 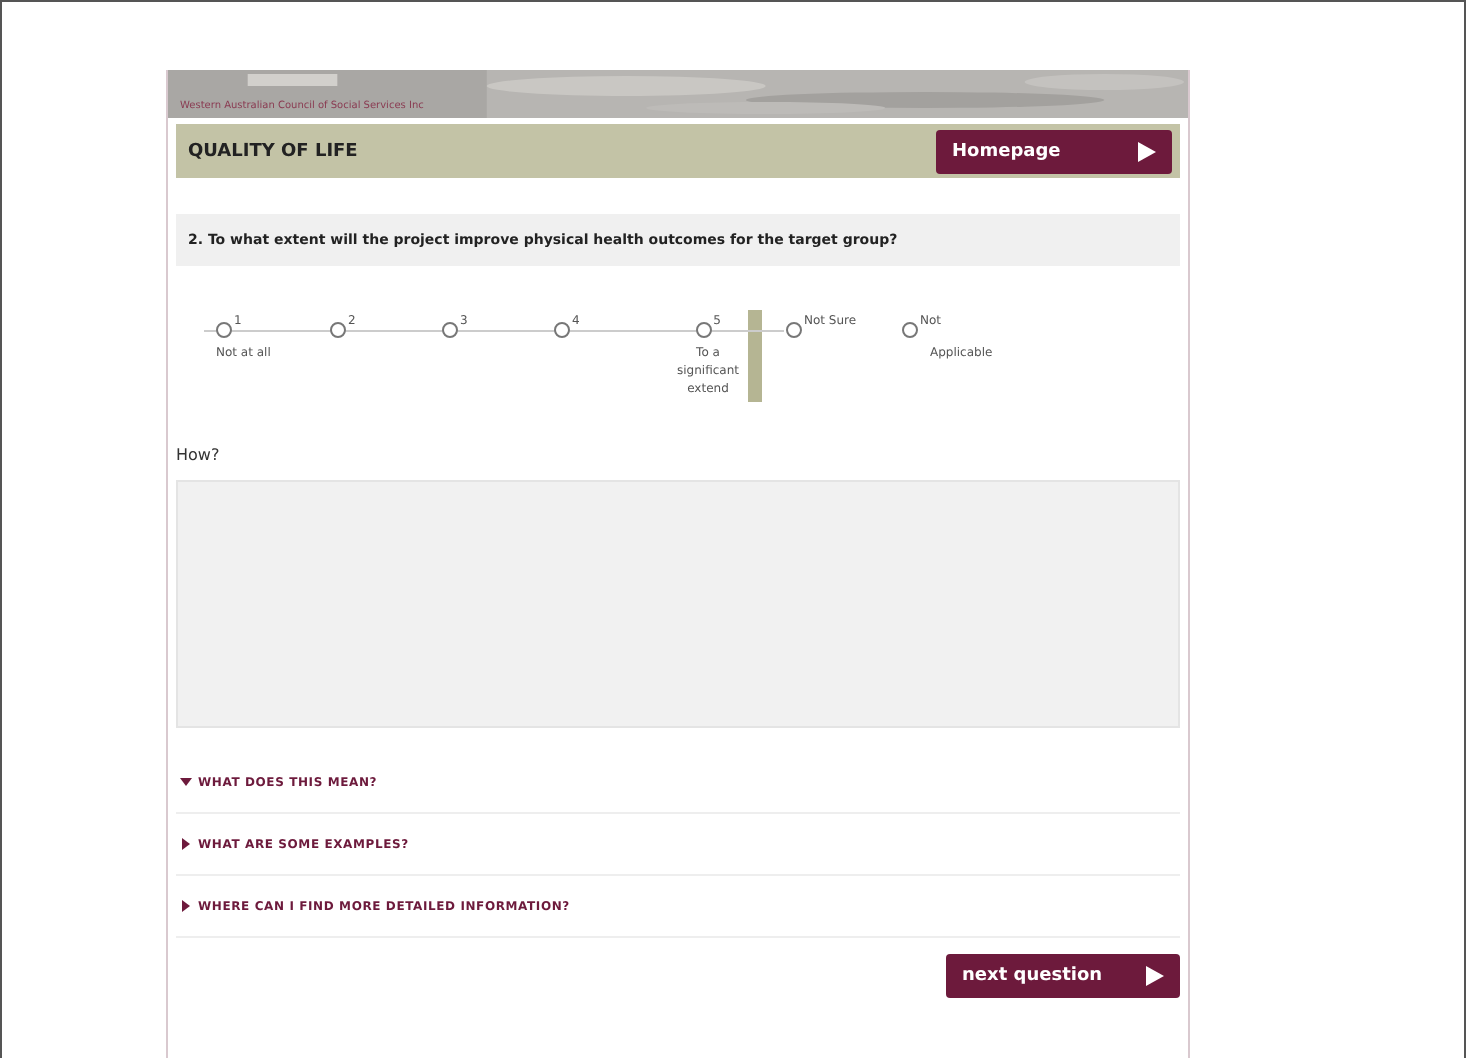 What do you see at coordinates (273, 151) in the screenshot?
I see `section-title: QUALITY OF LIFE` at bounding box center [273, 151].